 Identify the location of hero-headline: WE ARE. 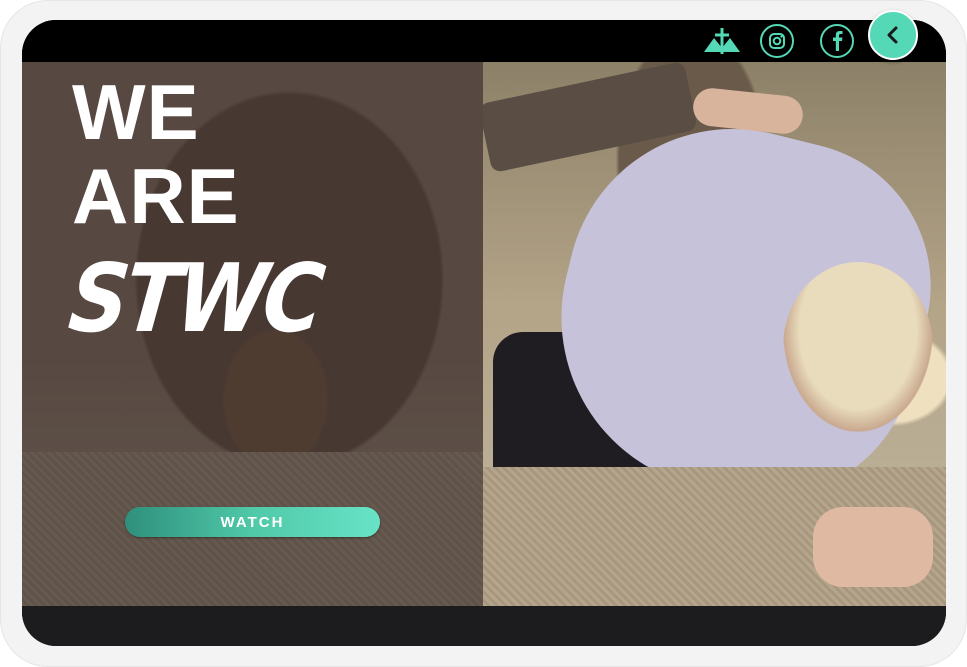
(156, 154).